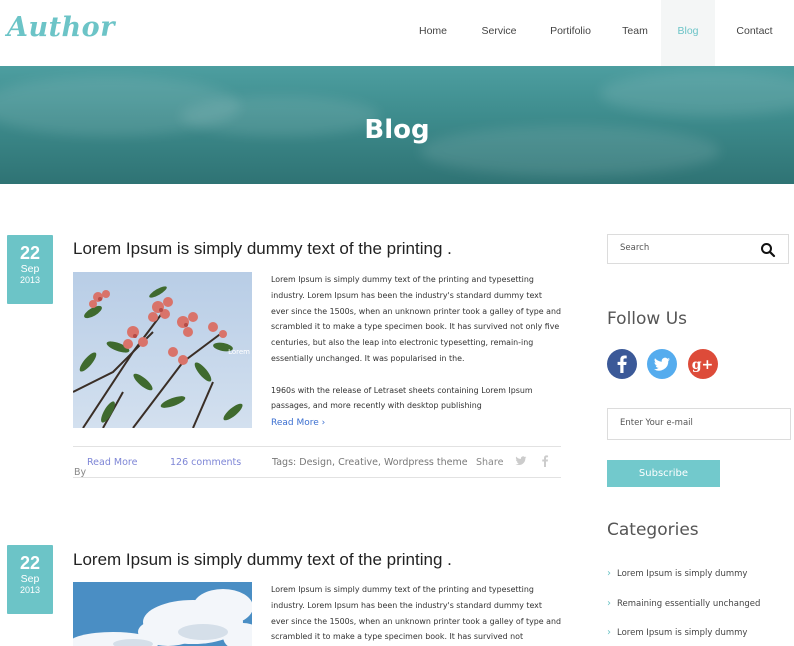 This screenshot has width=794, height=646. Describe the element at coordinates (689, 604) in the screenshot. I see `category-label: Remaining essentially unchanged` at that location.